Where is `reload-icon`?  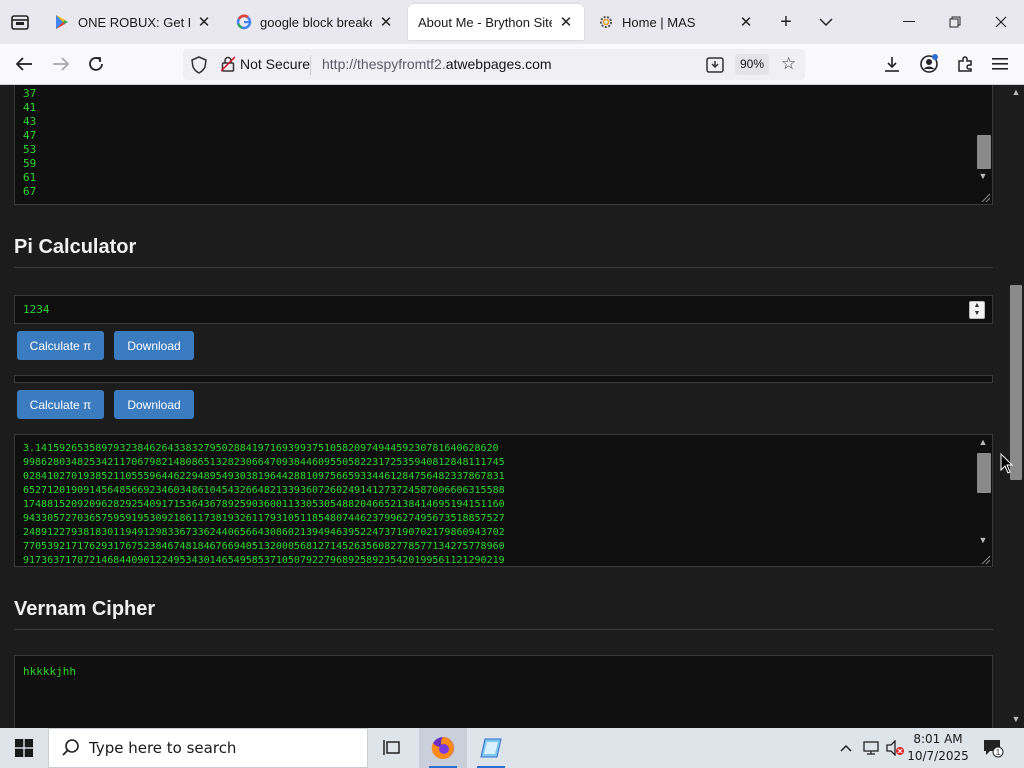
reload-icon is located at coordinates (96, 64).